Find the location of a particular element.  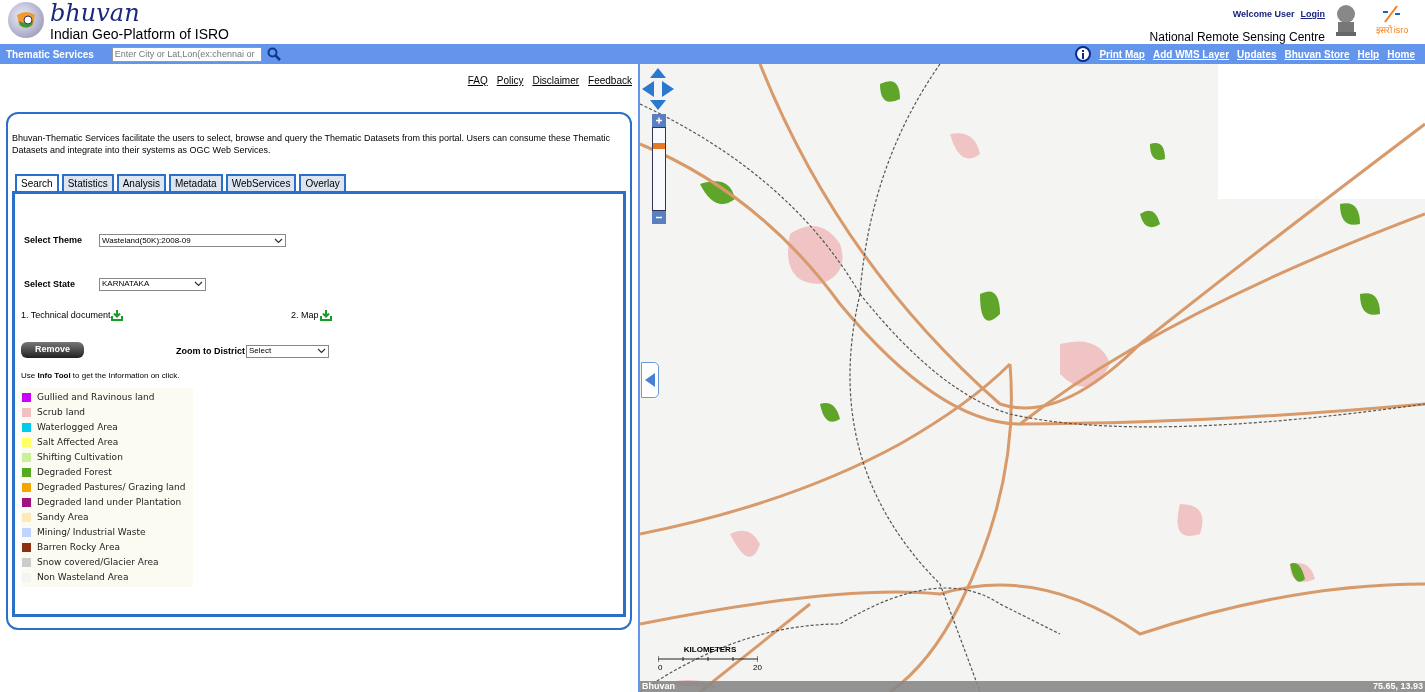

legend-label: Degraded Pastures/ Grazing land is located at coordinates (111, 487).